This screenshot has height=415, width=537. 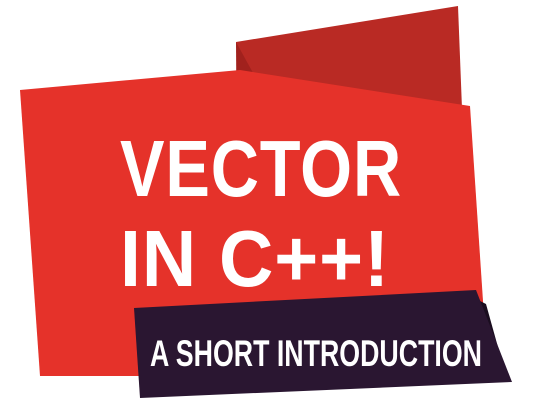 I want to click on title-line-2: IN C++!, so click(x=255, y=258).